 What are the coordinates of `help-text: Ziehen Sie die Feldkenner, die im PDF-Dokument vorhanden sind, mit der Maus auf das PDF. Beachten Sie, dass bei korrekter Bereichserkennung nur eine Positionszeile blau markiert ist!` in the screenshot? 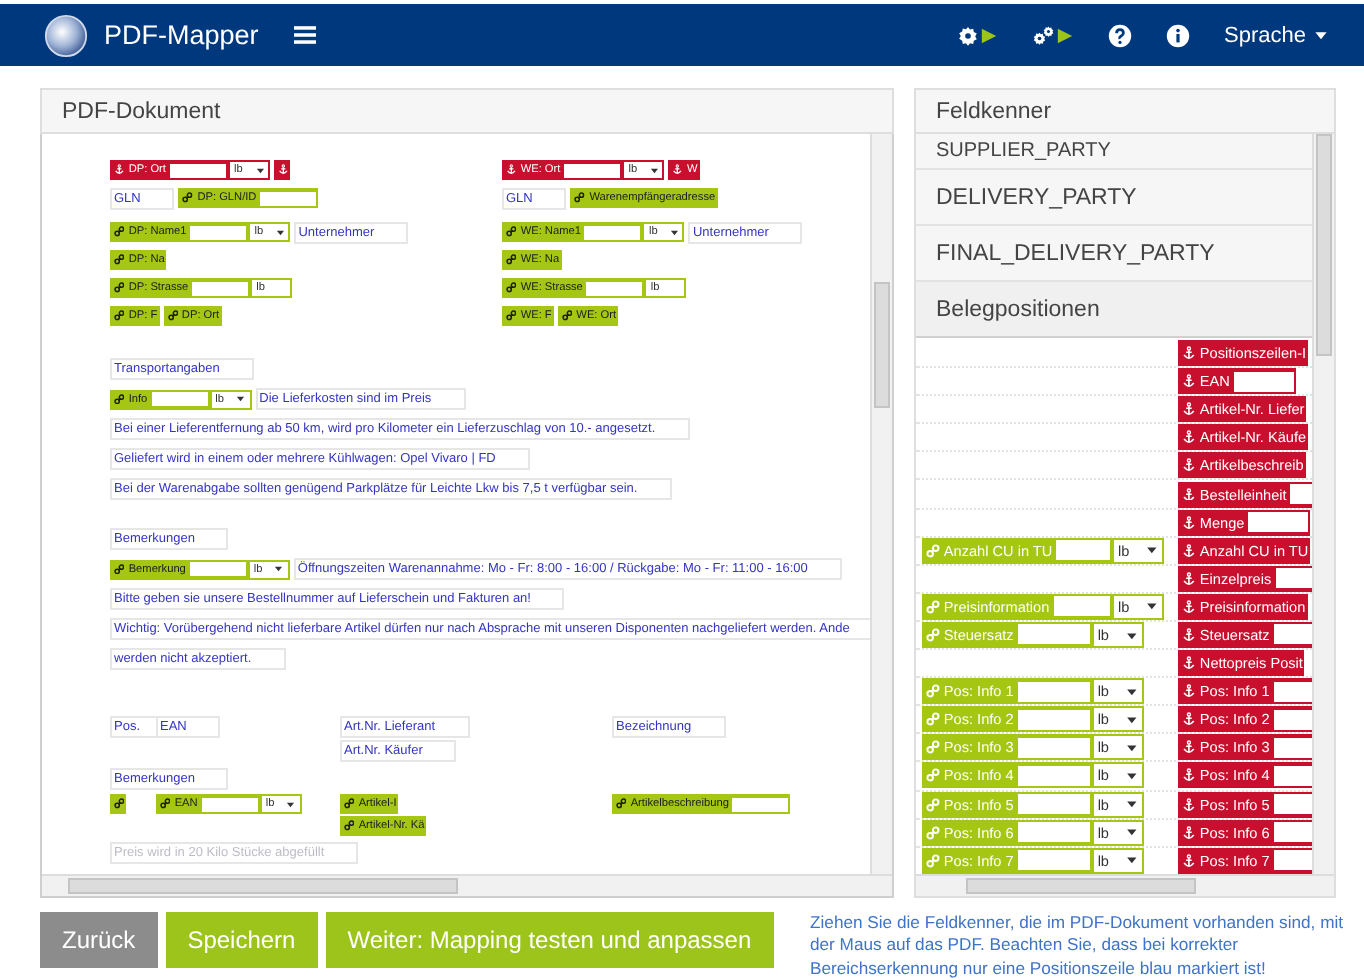 It's located at (1078, 946).